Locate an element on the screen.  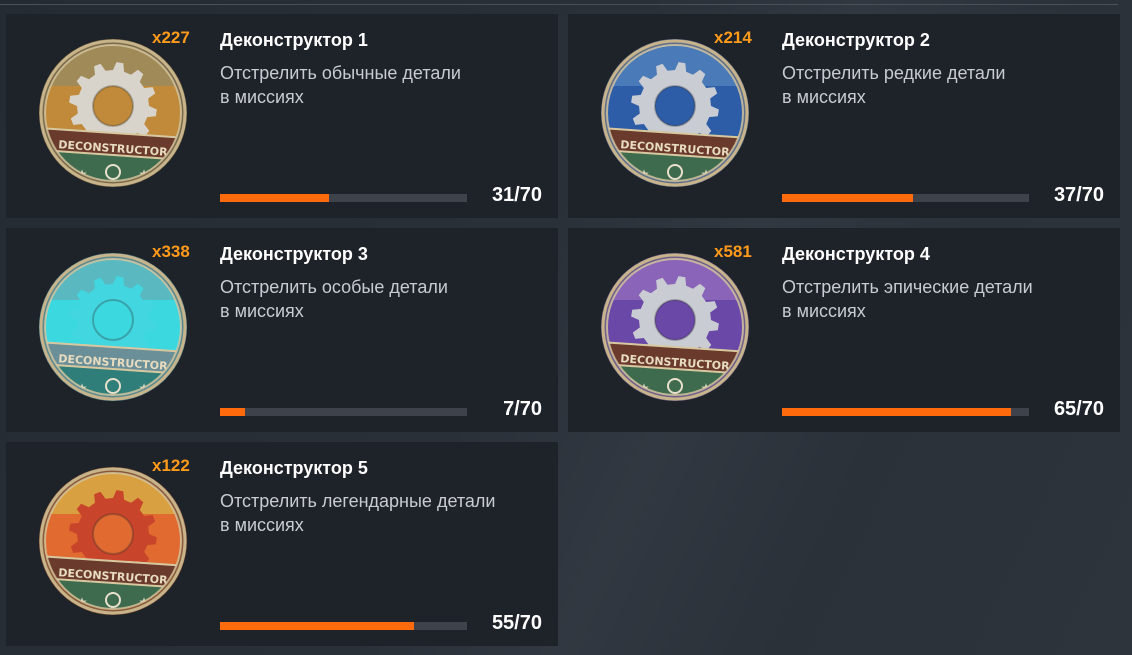
progress-text: 31/70 is located at coordinates (516, 195).